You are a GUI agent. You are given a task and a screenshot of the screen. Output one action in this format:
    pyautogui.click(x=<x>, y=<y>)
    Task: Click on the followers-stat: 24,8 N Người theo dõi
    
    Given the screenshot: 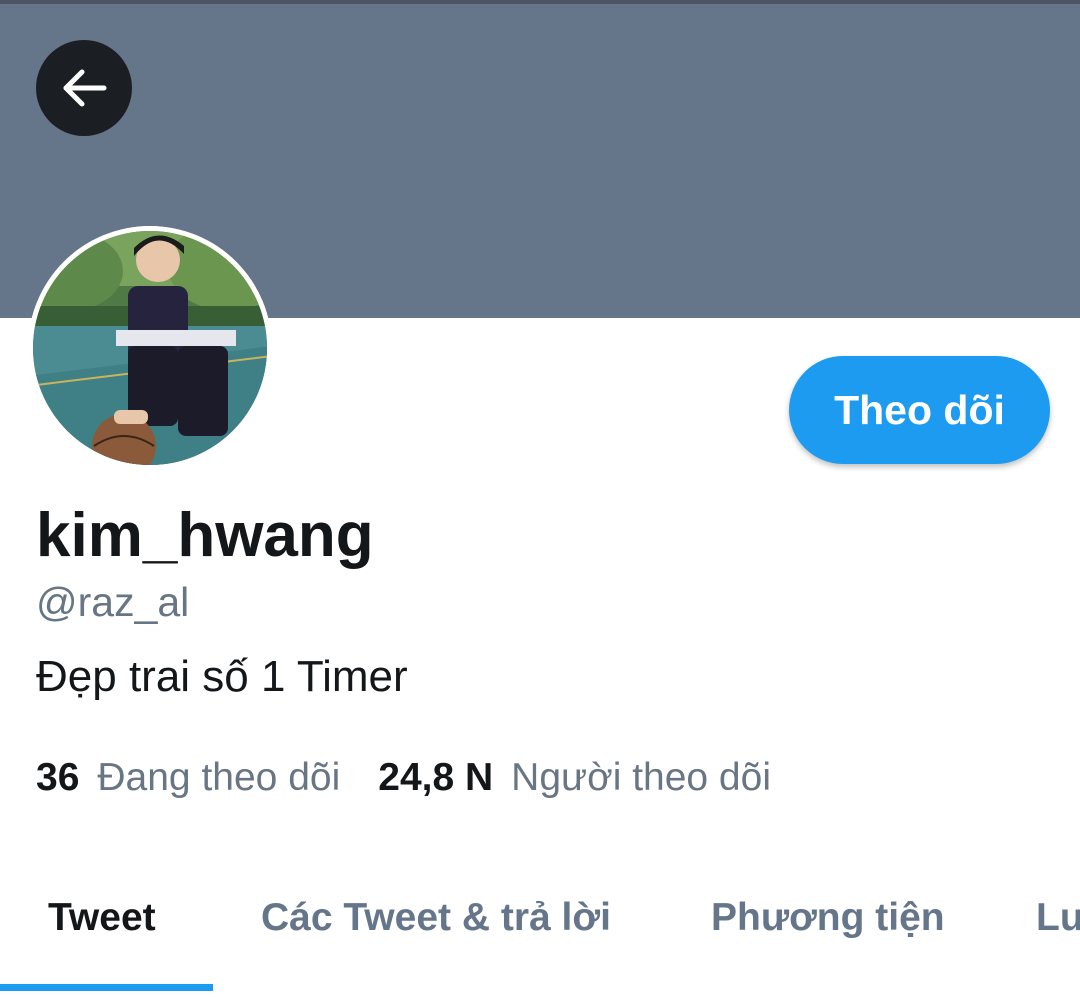 What is the action you would take?
    pyautogui.click(x=574, y=778)
    